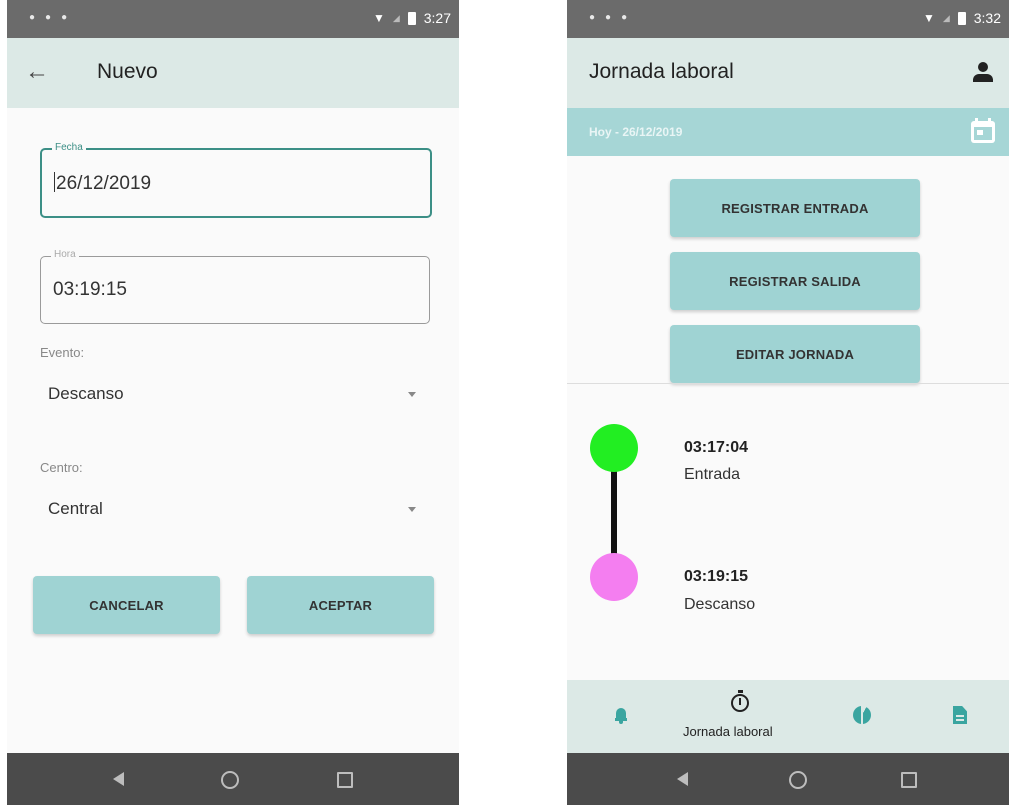  Describe the element at coordinates (54, 182) in the screenshot. I see `text-cursor` at that location.